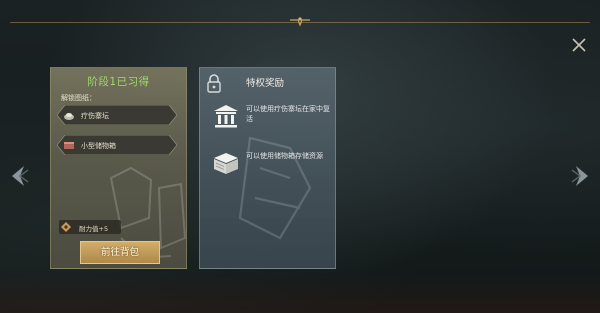  What do you see at coordinates (118, 82) in the screenshot?
I see `stage-title: 阶段1已习得` at bounding box center [118, 82].